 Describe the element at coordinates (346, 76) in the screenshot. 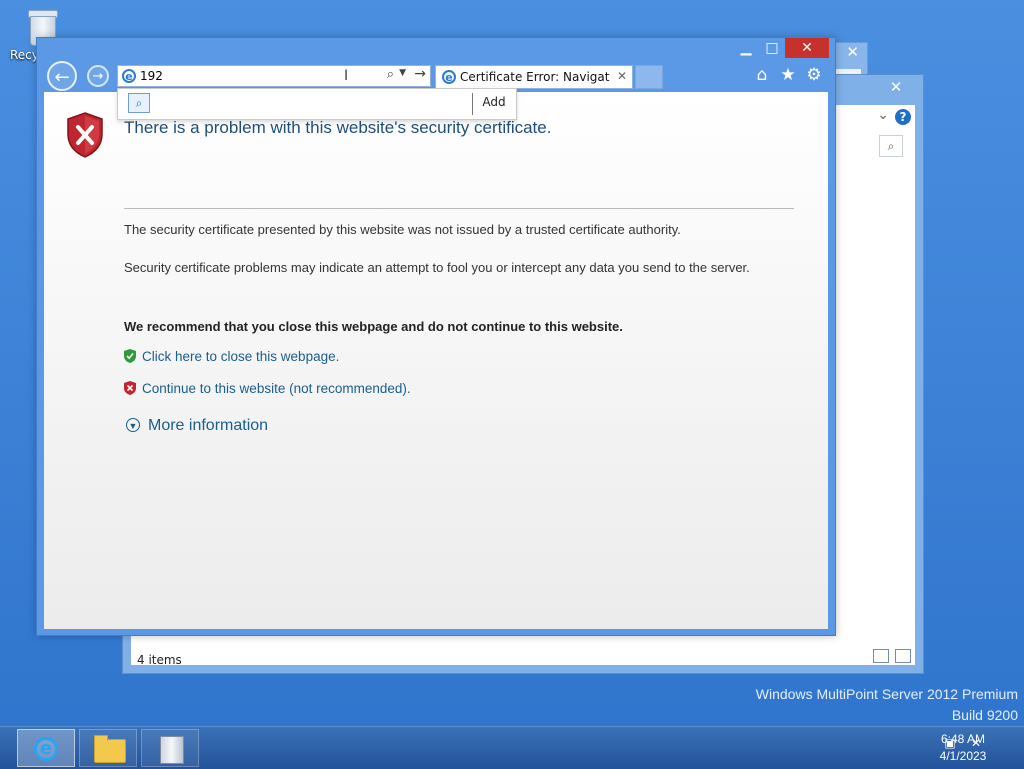

I see `text-cursor-icon: I` at that location.